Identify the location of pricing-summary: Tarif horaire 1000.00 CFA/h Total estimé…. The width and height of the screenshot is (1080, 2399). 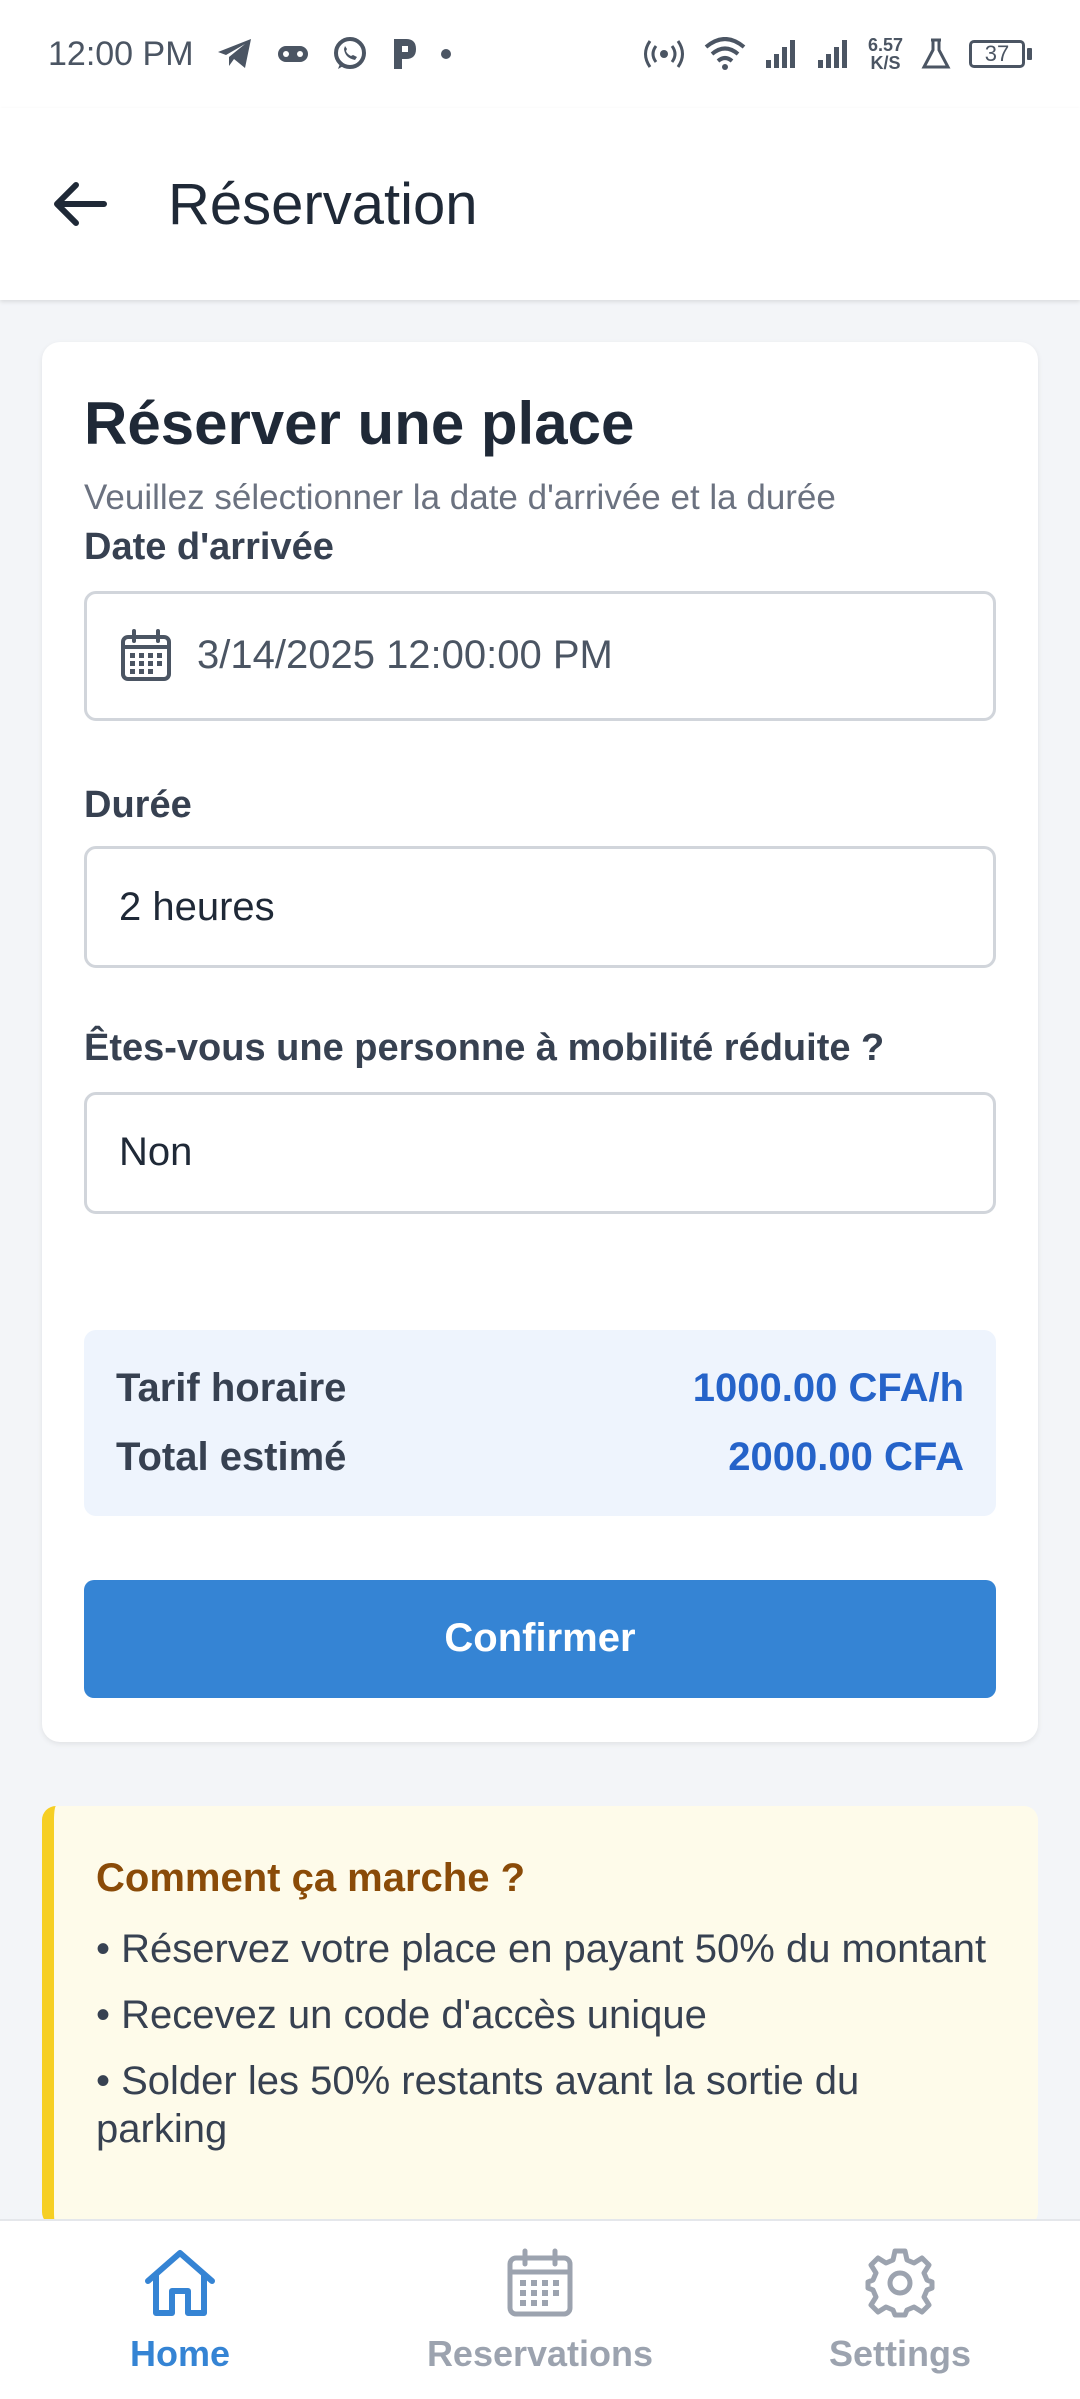
(540, 1422).